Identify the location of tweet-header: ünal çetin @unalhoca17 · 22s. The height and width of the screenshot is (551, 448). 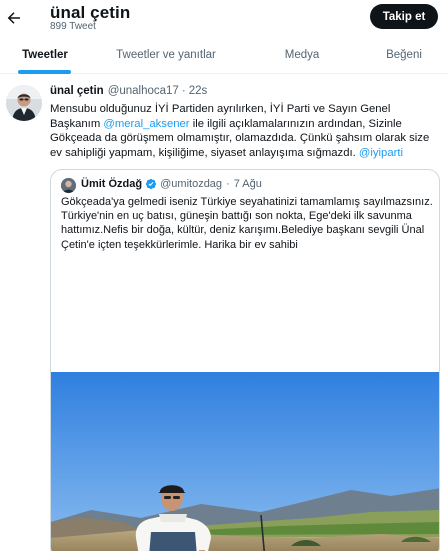
(128, 91).